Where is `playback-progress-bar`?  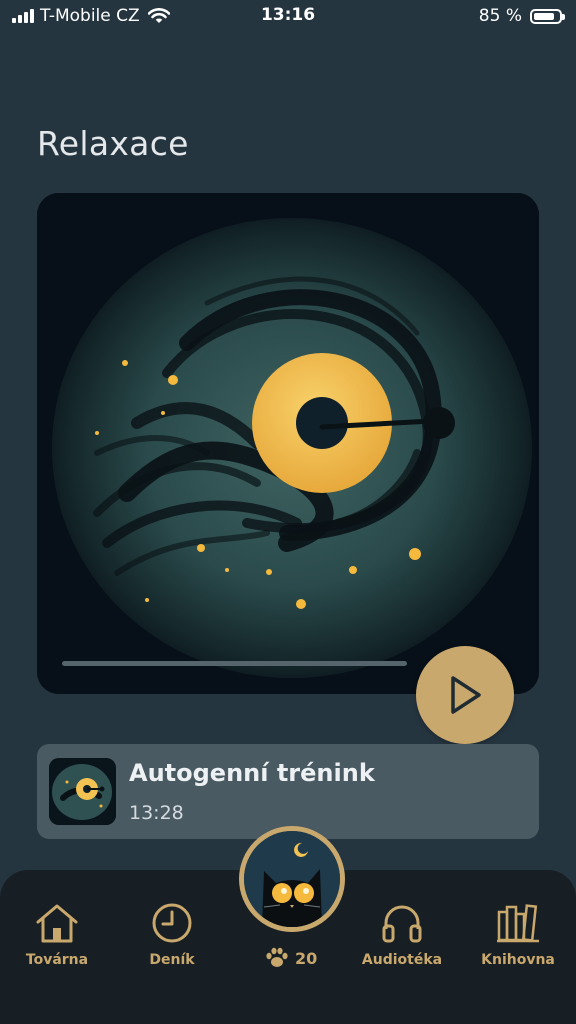
playback-progress-bar is located at coordinates (234, 663).